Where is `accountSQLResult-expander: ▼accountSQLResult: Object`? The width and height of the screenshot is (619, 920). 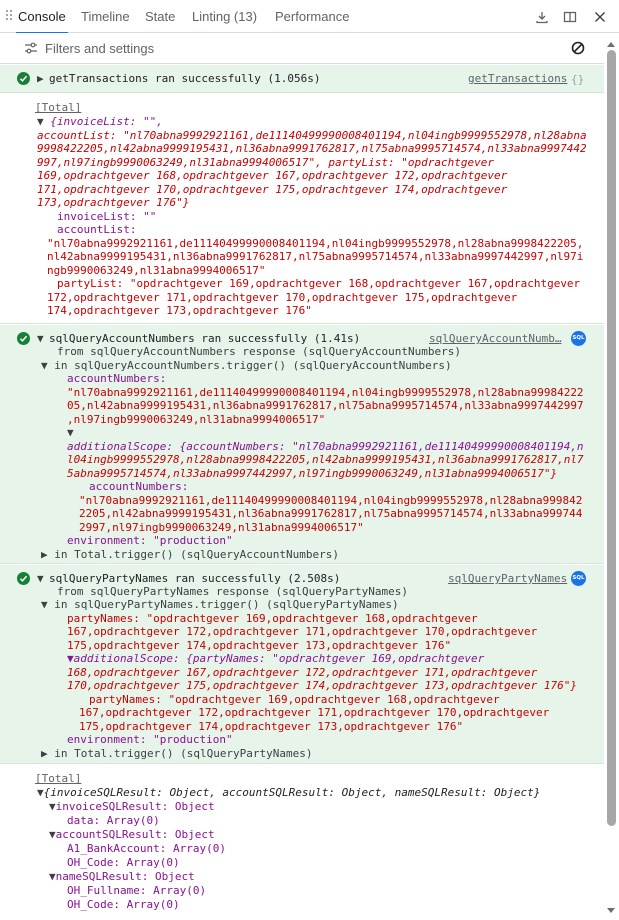 accountSQLResult-expander: ▼accountSQLResult: Object is located at coordinates (132, 835).